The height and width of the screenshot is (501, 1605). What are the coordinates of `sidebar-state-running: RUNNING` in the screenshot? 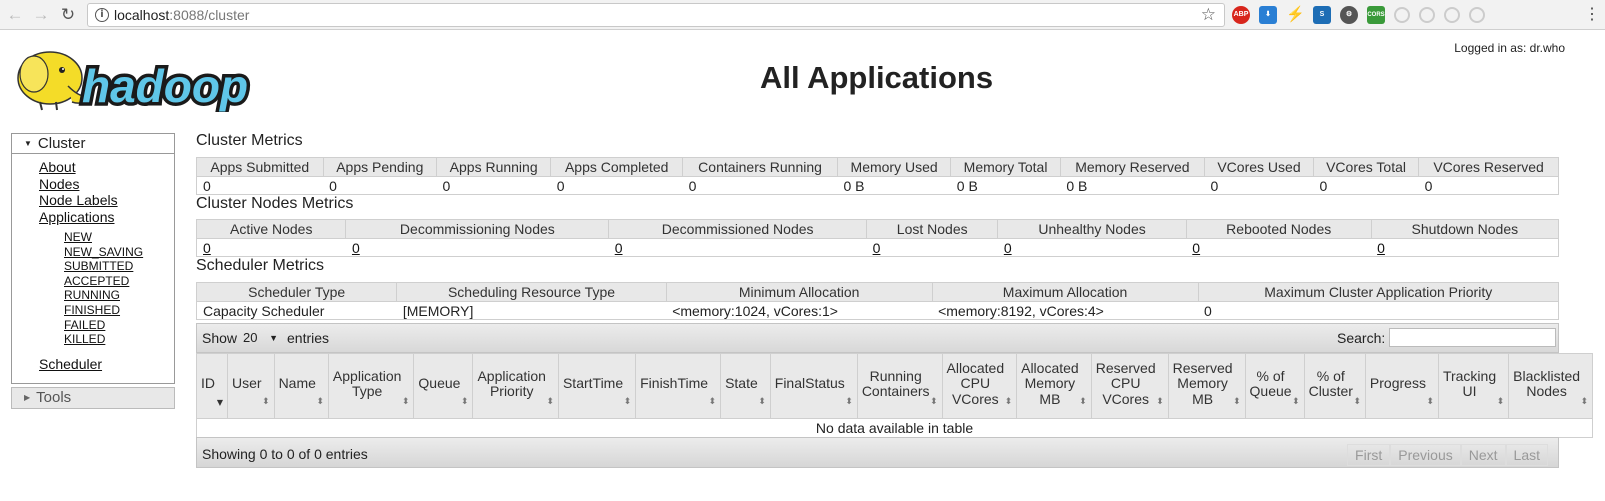 It's located at (103, 295).